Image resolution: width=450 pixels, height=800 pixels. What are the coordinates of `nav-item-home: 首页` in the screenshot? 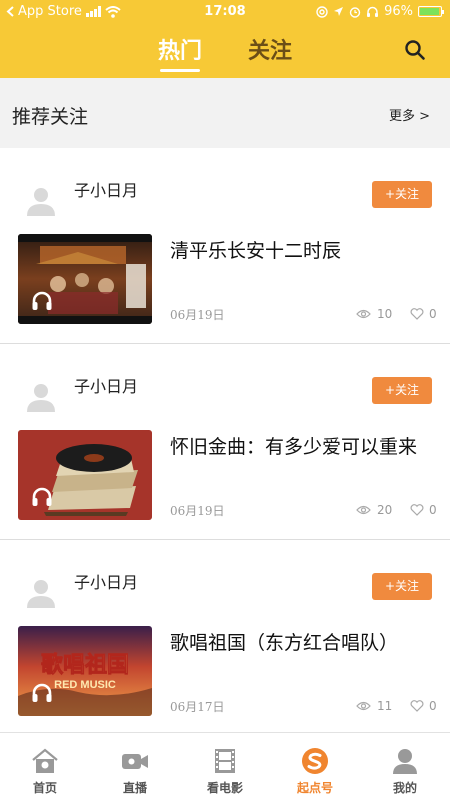 It's located at (45, 766).